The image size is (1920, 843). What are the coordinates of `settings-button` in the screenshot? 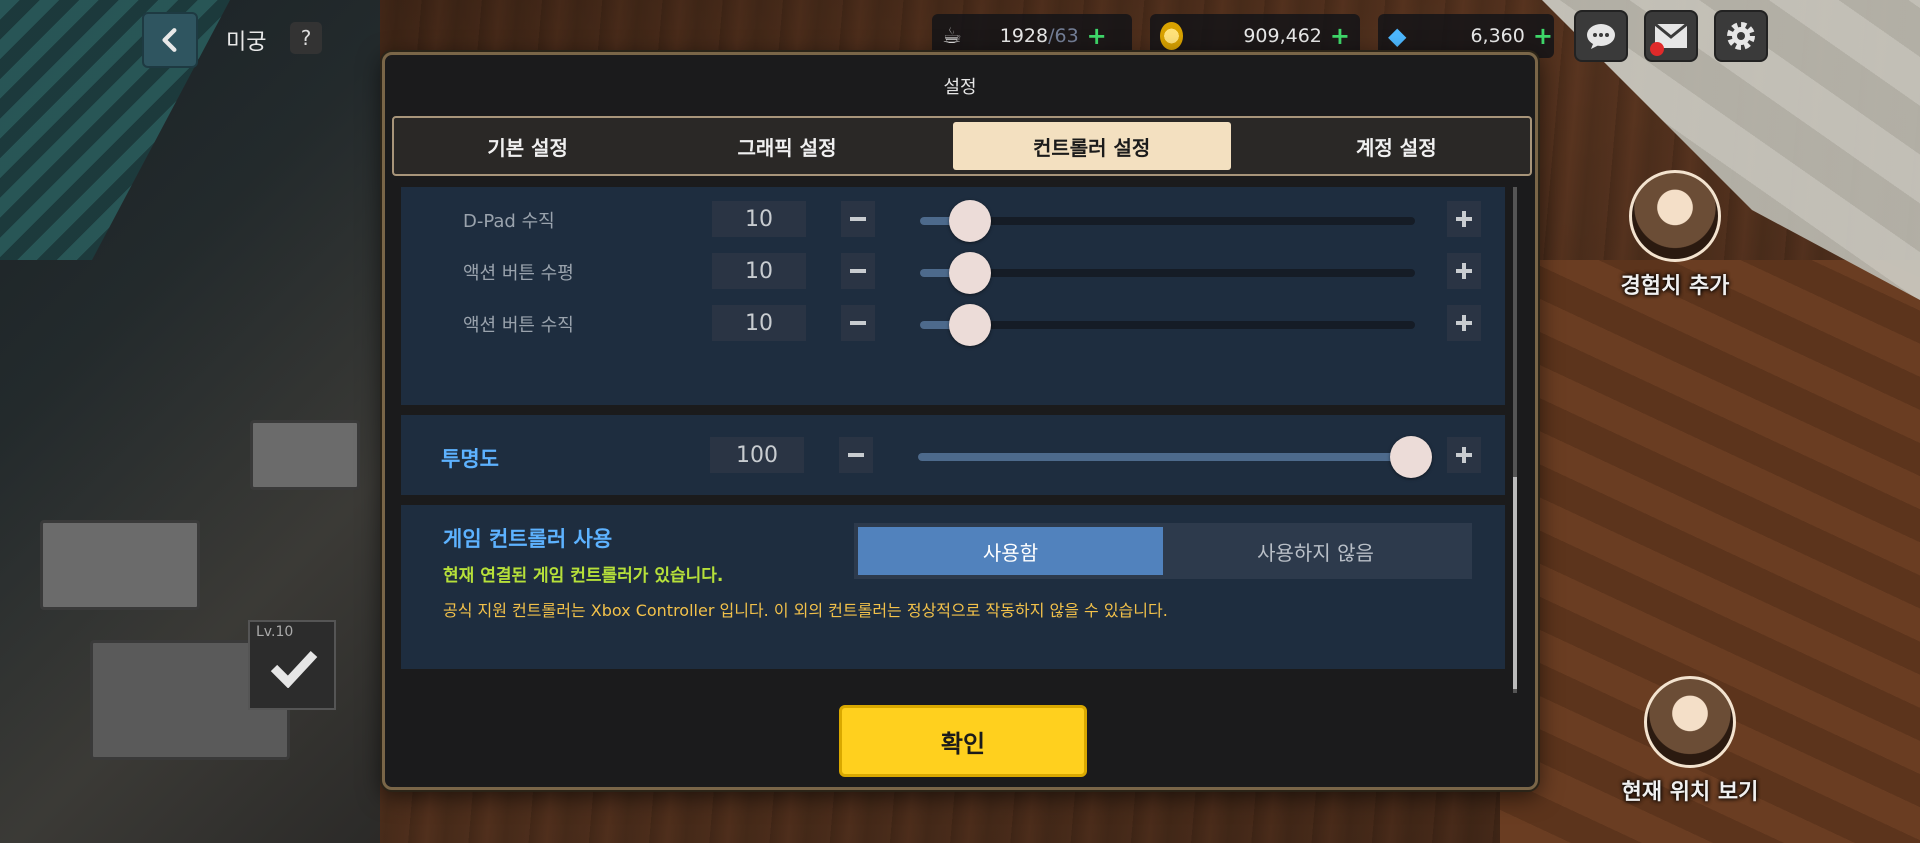 It's located at (1741, 36).